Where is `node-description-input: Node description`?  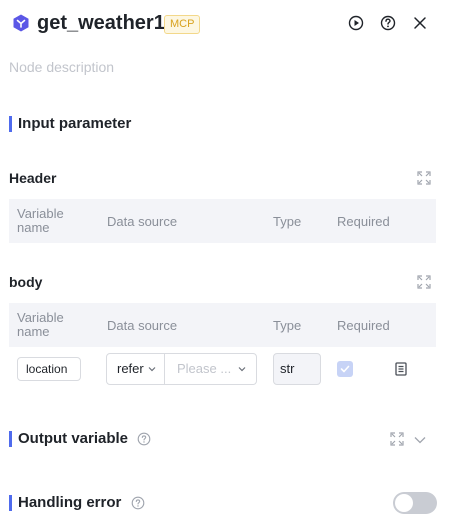 node-description-input: Node description is located at coordinates (61, 67).